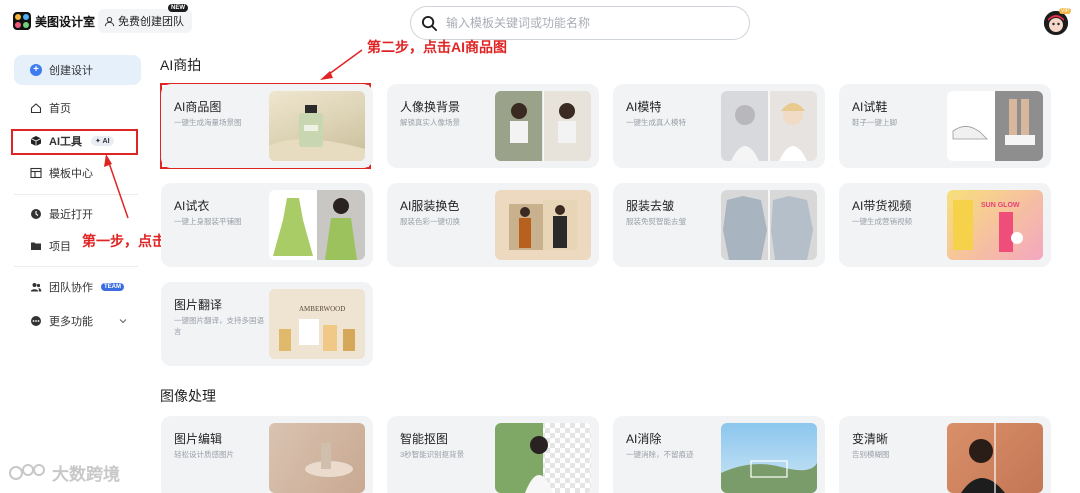 The width and height of the screenshot is (1080, 493). What do you see at coordinates (871, 454) in the screenshot?
I see `card-desc: 告别模糊图` at bounding box center [871, 454].